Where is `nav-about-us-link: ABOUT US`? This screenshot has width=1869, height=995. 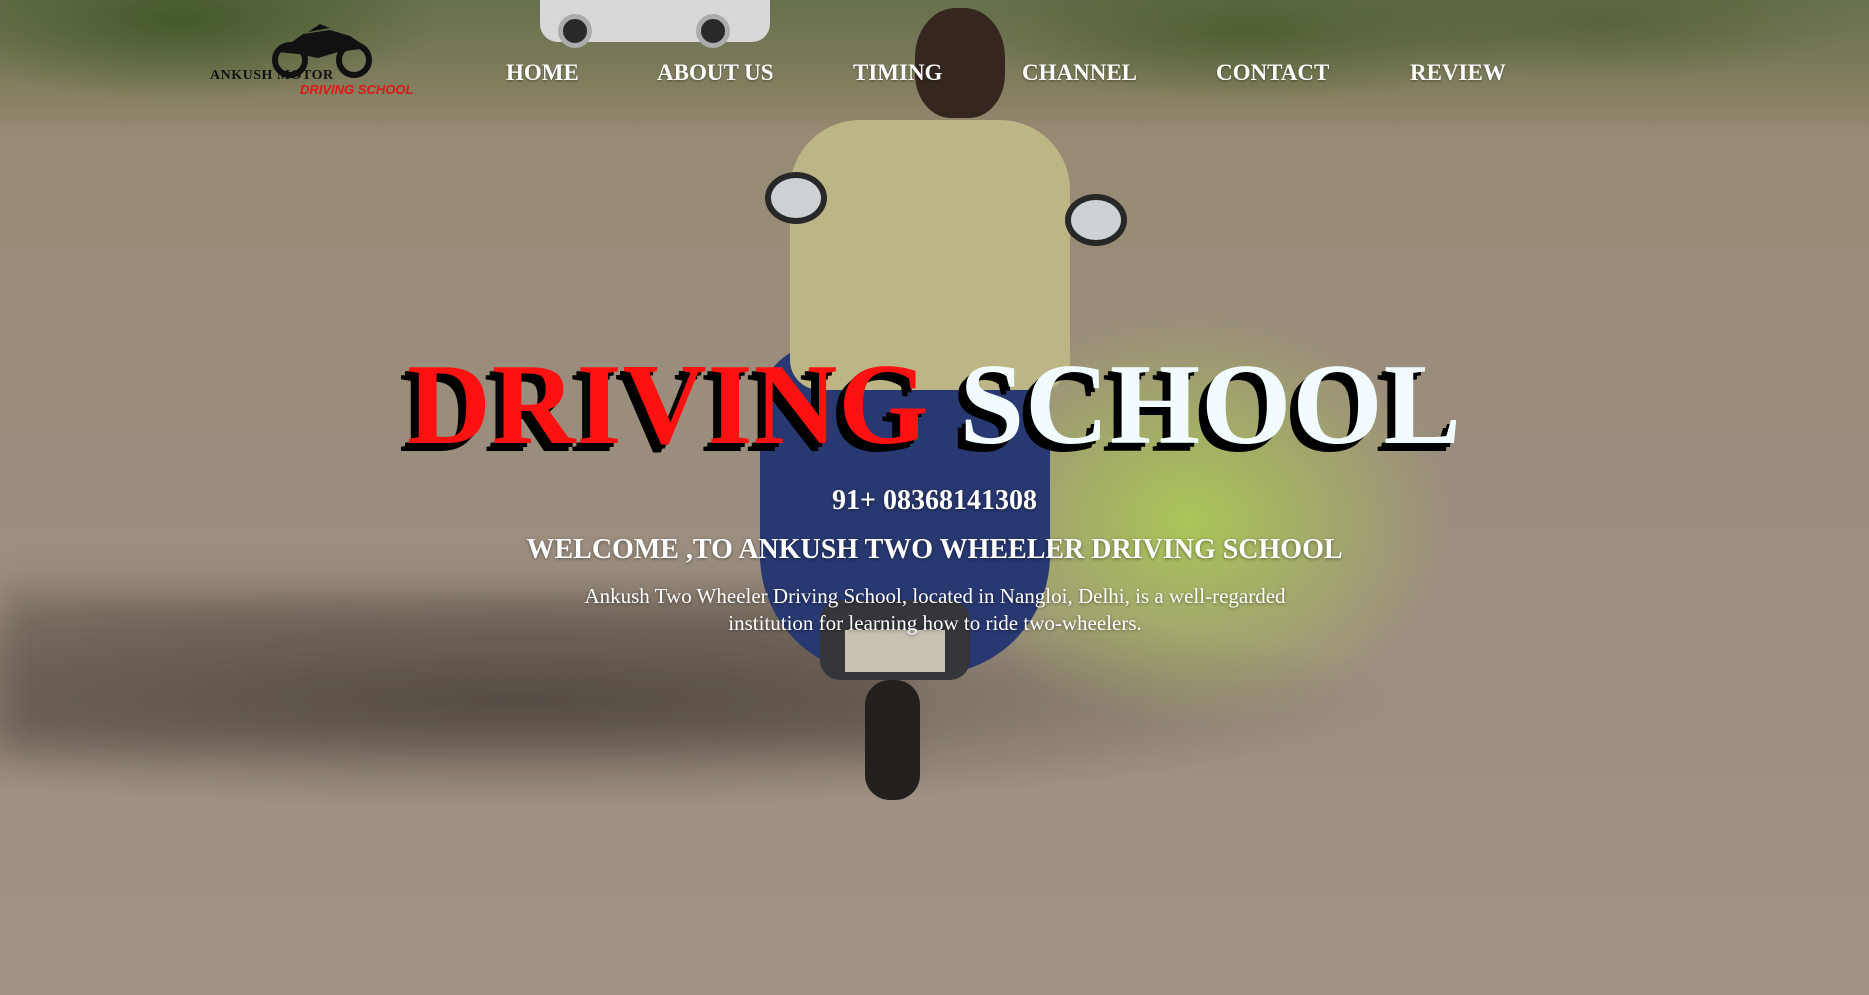
nav-about-us-link: ABOUT US is located at coordinates (715, 73).